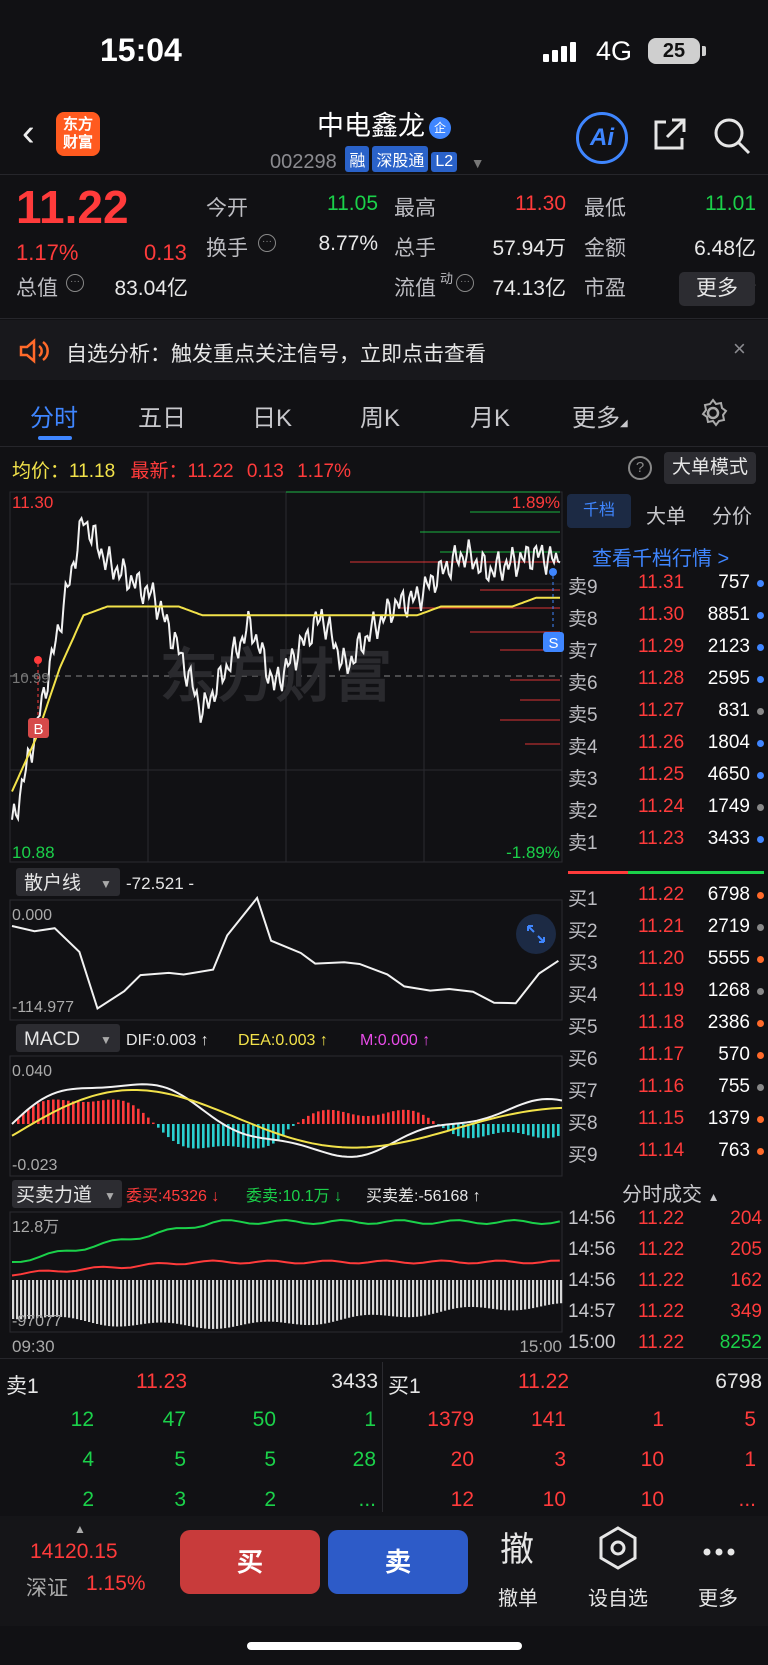 The height and width of the screenshot is (1665, 768). I want to click on home-indicator, so click(384, 1646).